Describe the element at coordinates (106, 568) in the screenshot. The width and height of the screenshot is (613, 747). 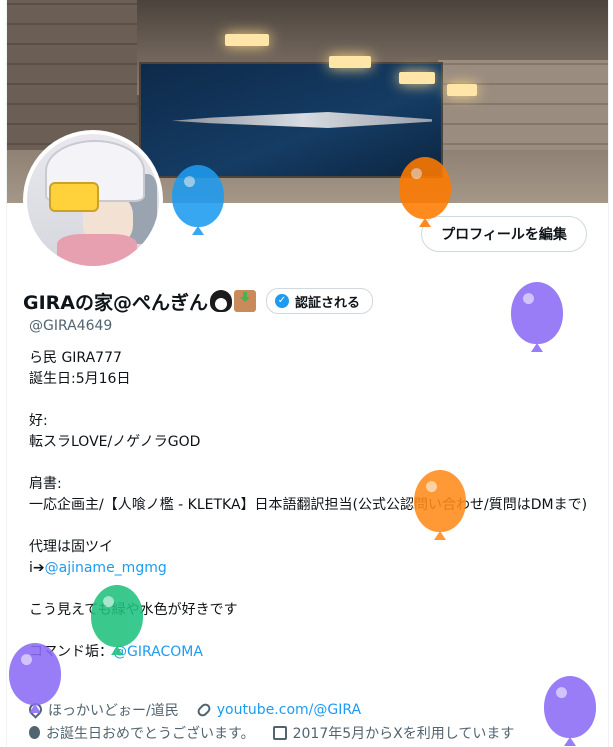
I see `mention-link: @ajiname_mgmg` at that location.